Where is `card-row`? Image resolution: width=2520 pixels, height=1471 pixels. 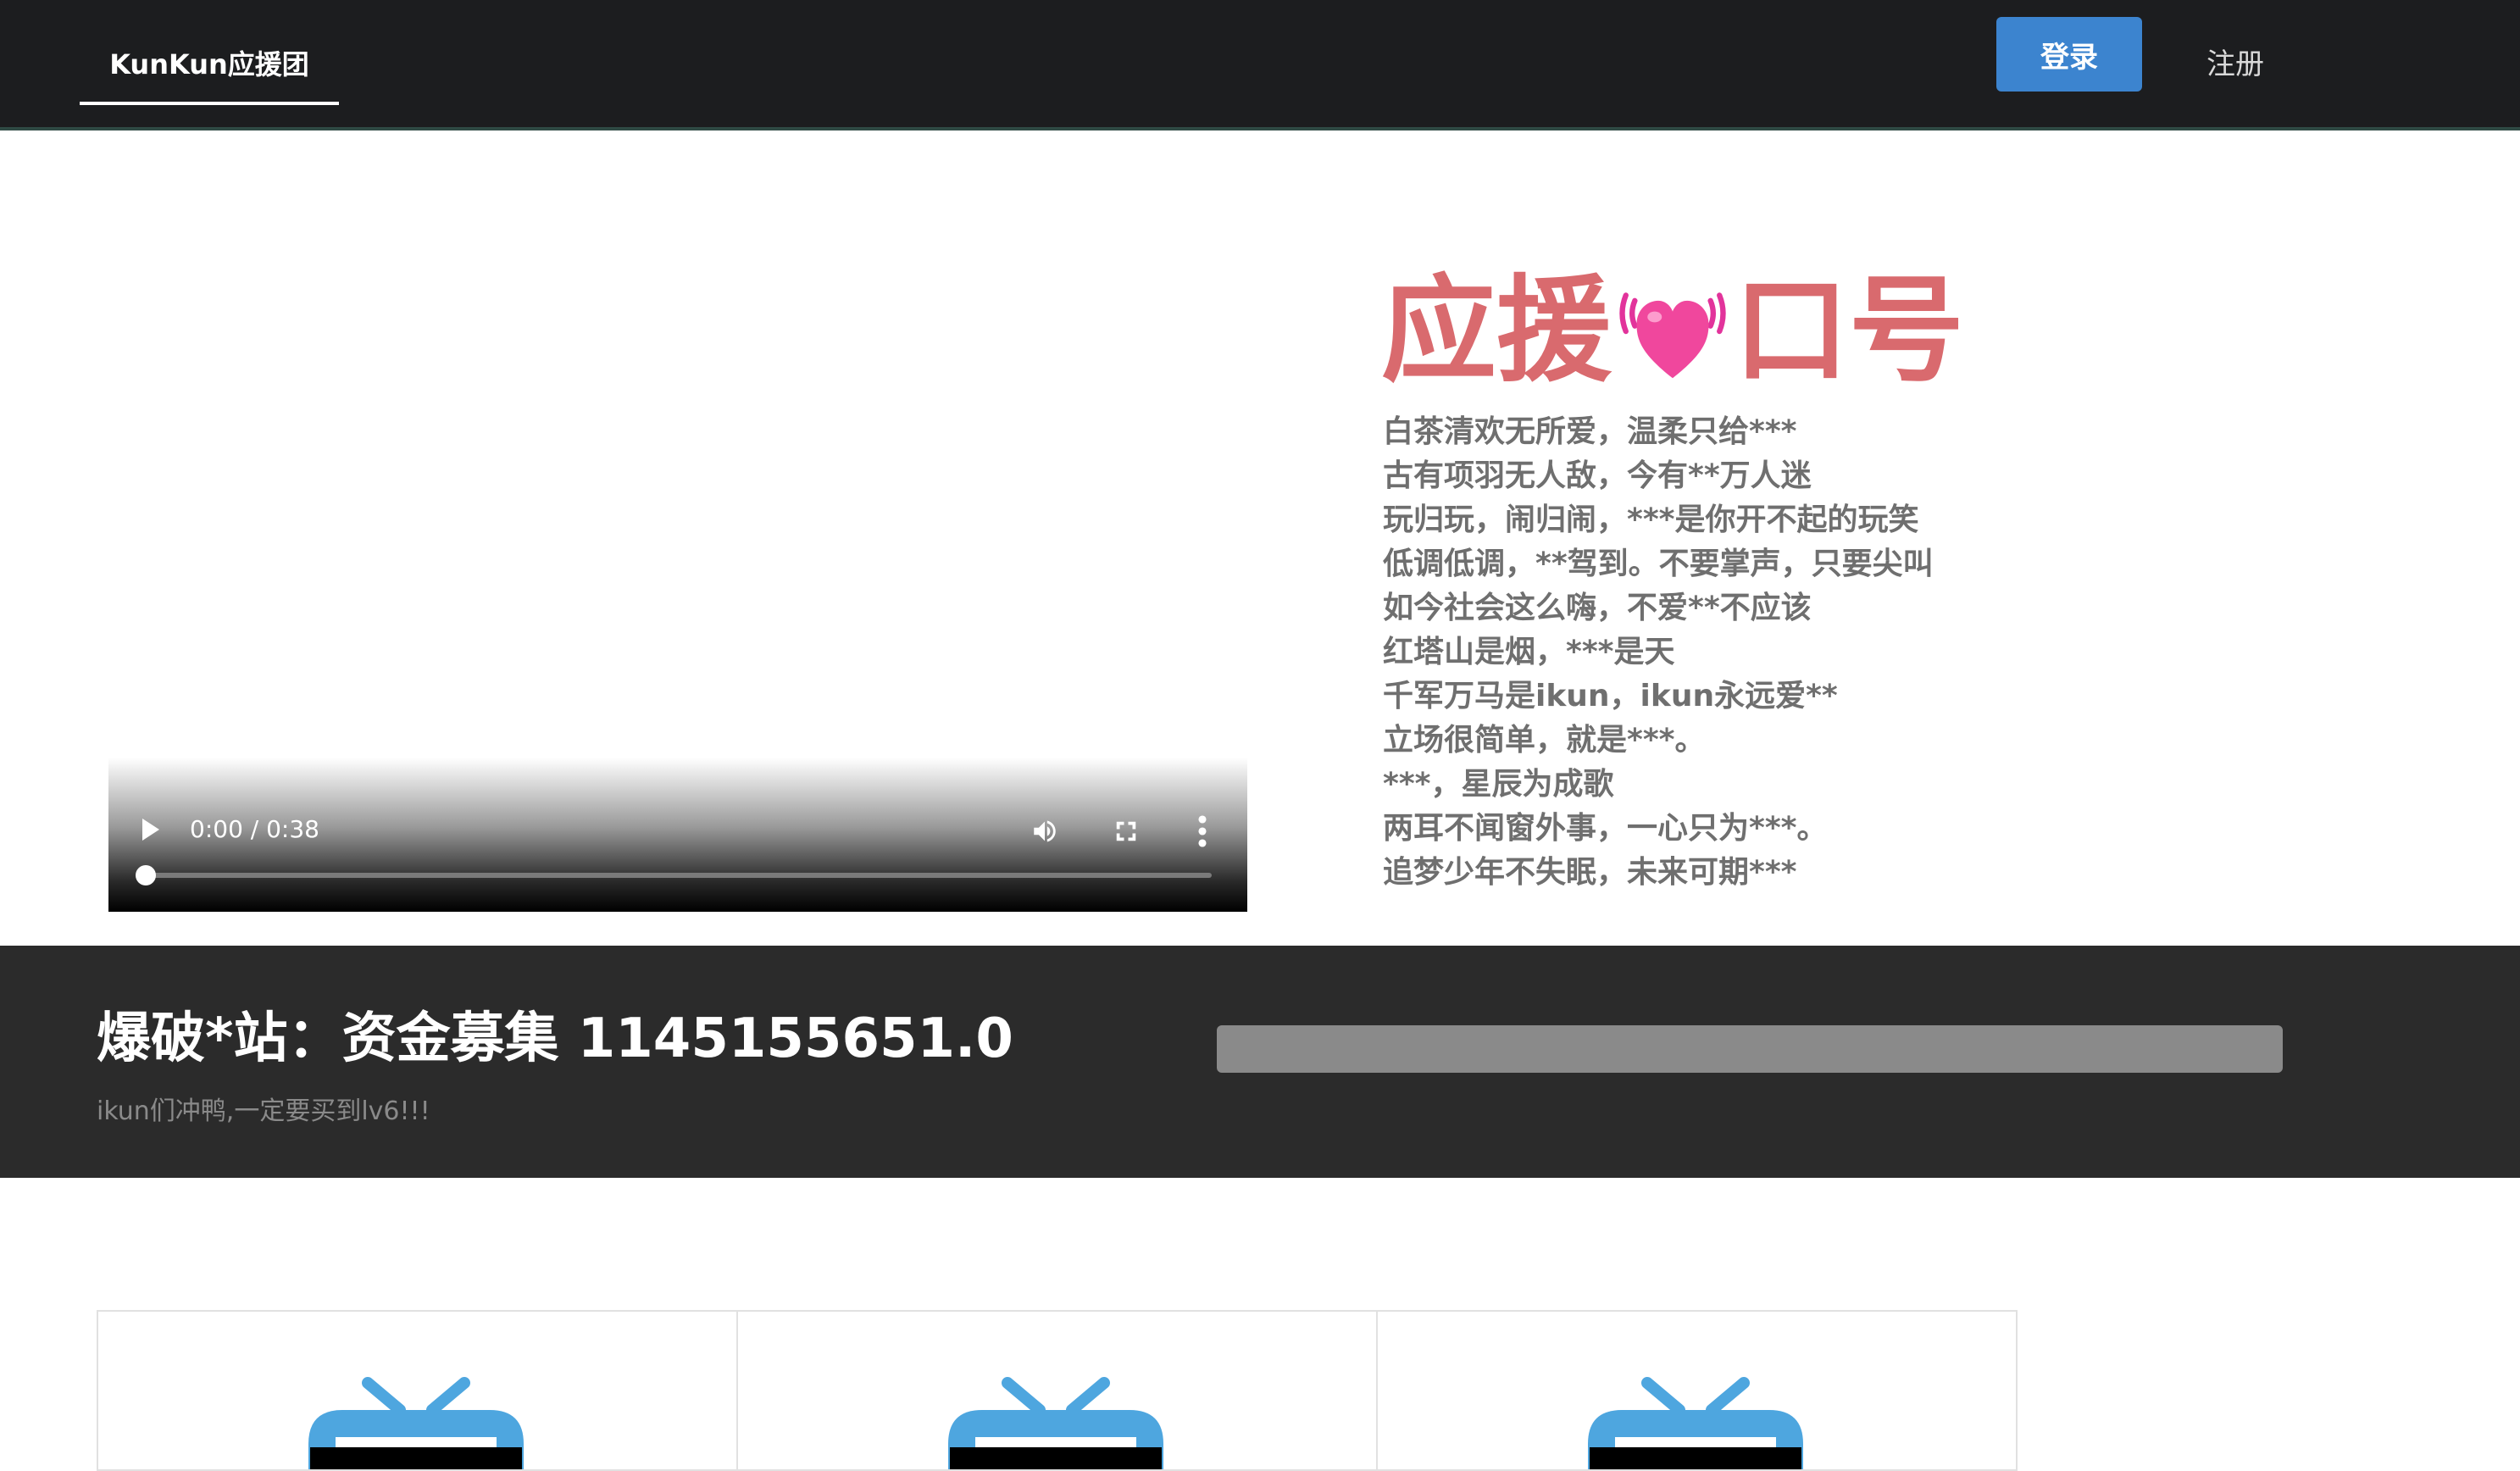
card-row is located at coordinates (1058, 1390).